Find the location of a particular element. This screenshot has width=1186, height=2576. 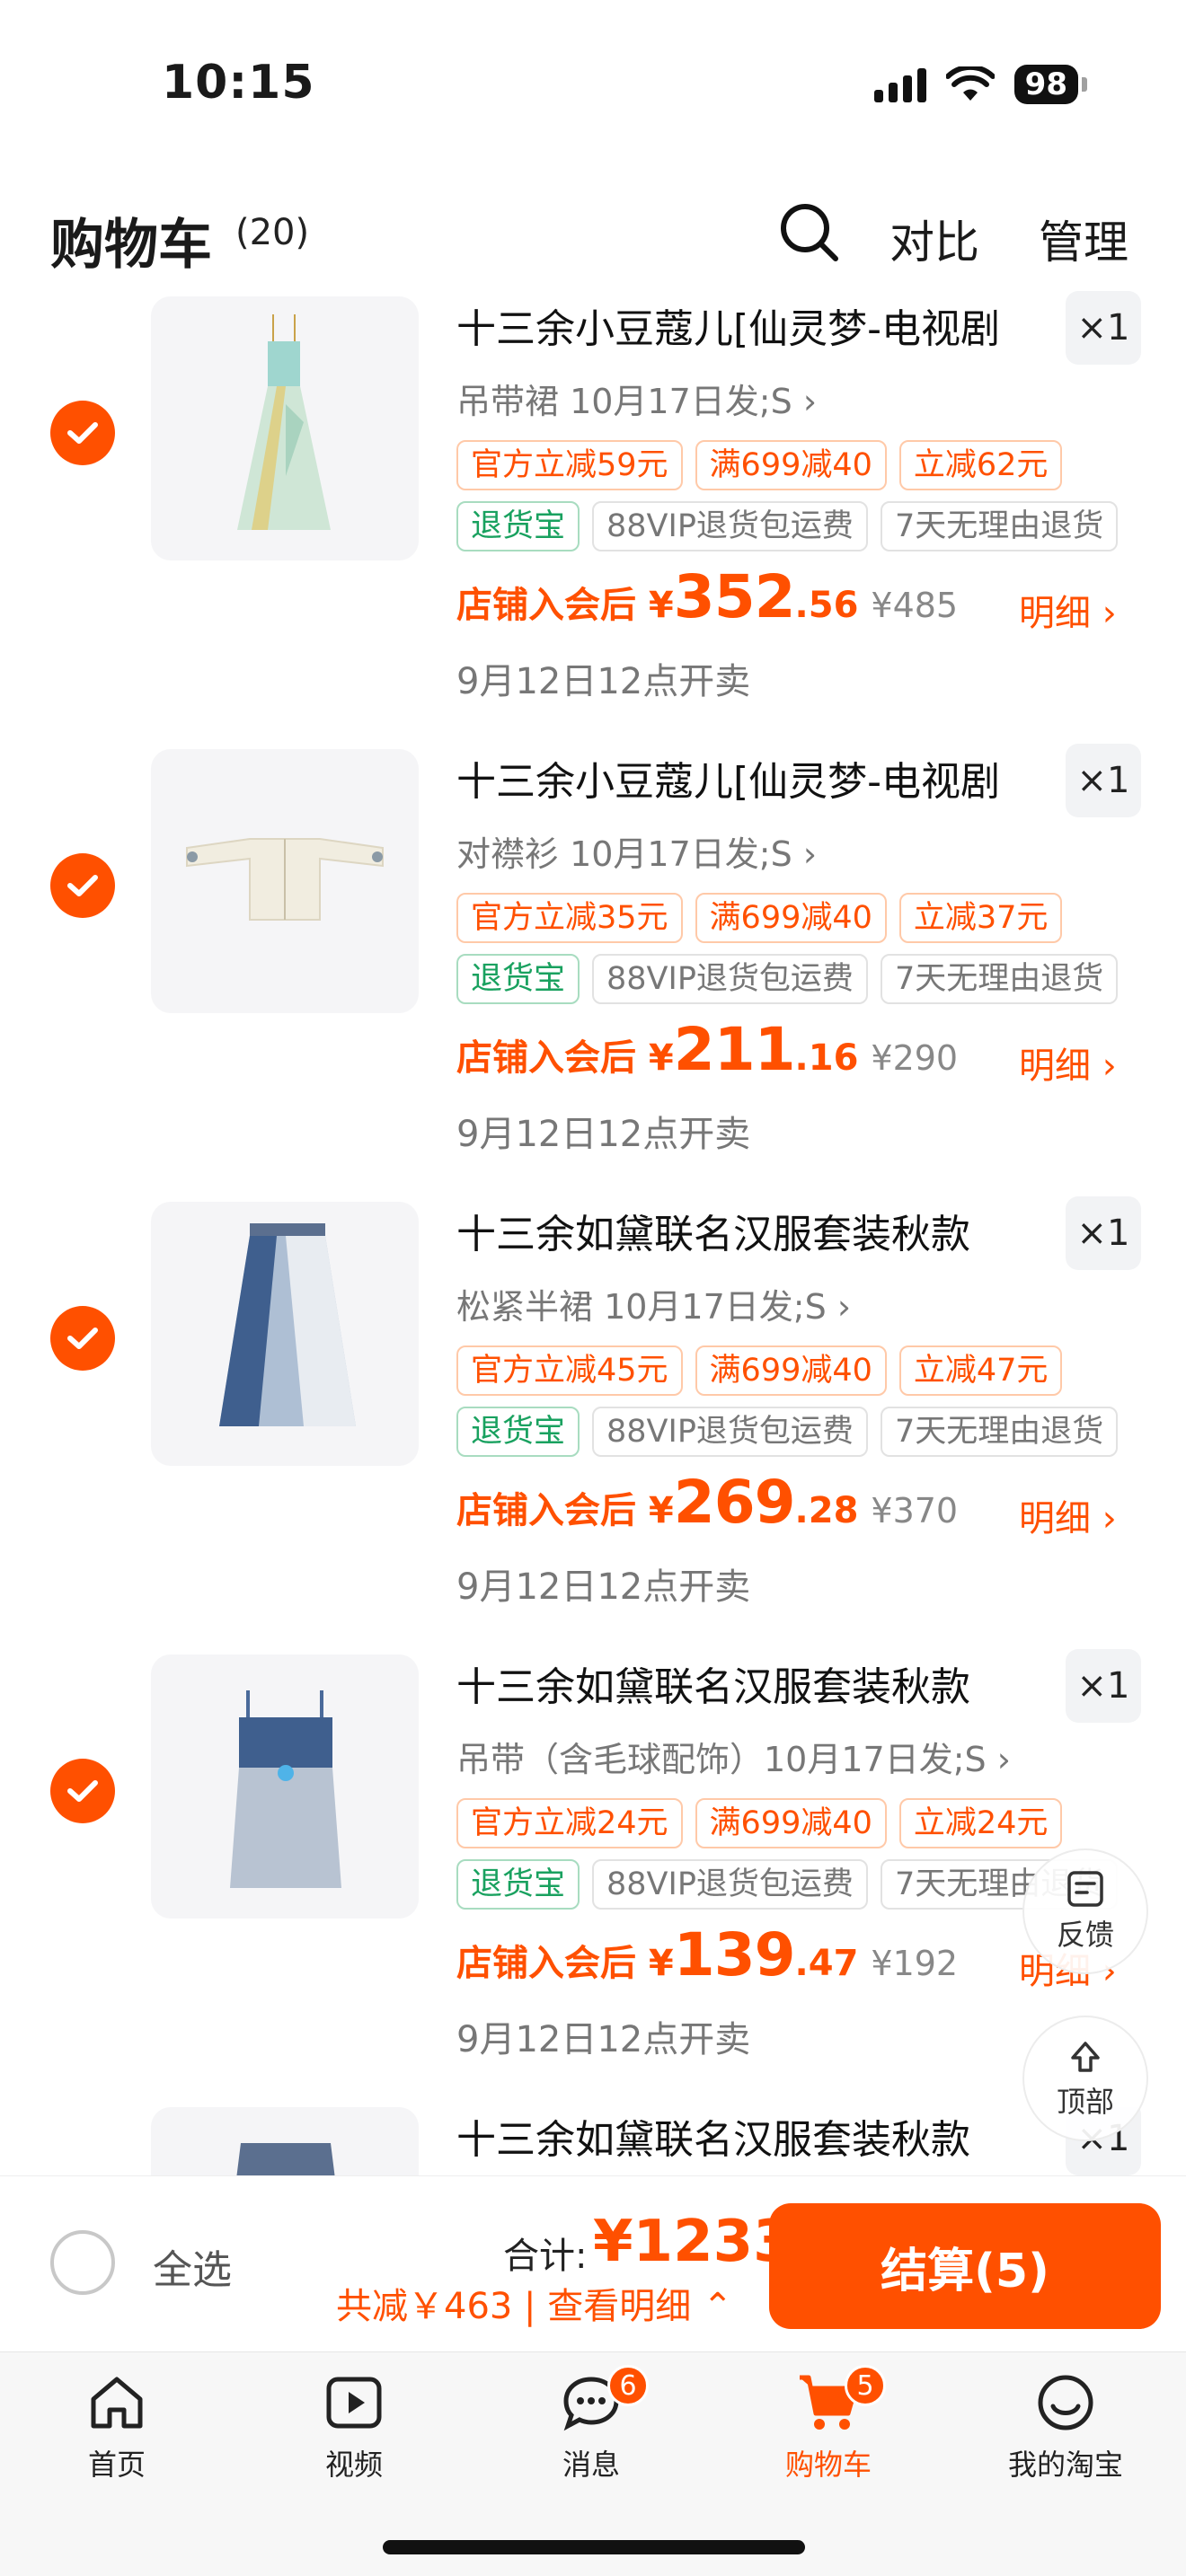

tab-video: 视频 is located at coordinates (354, 2426).